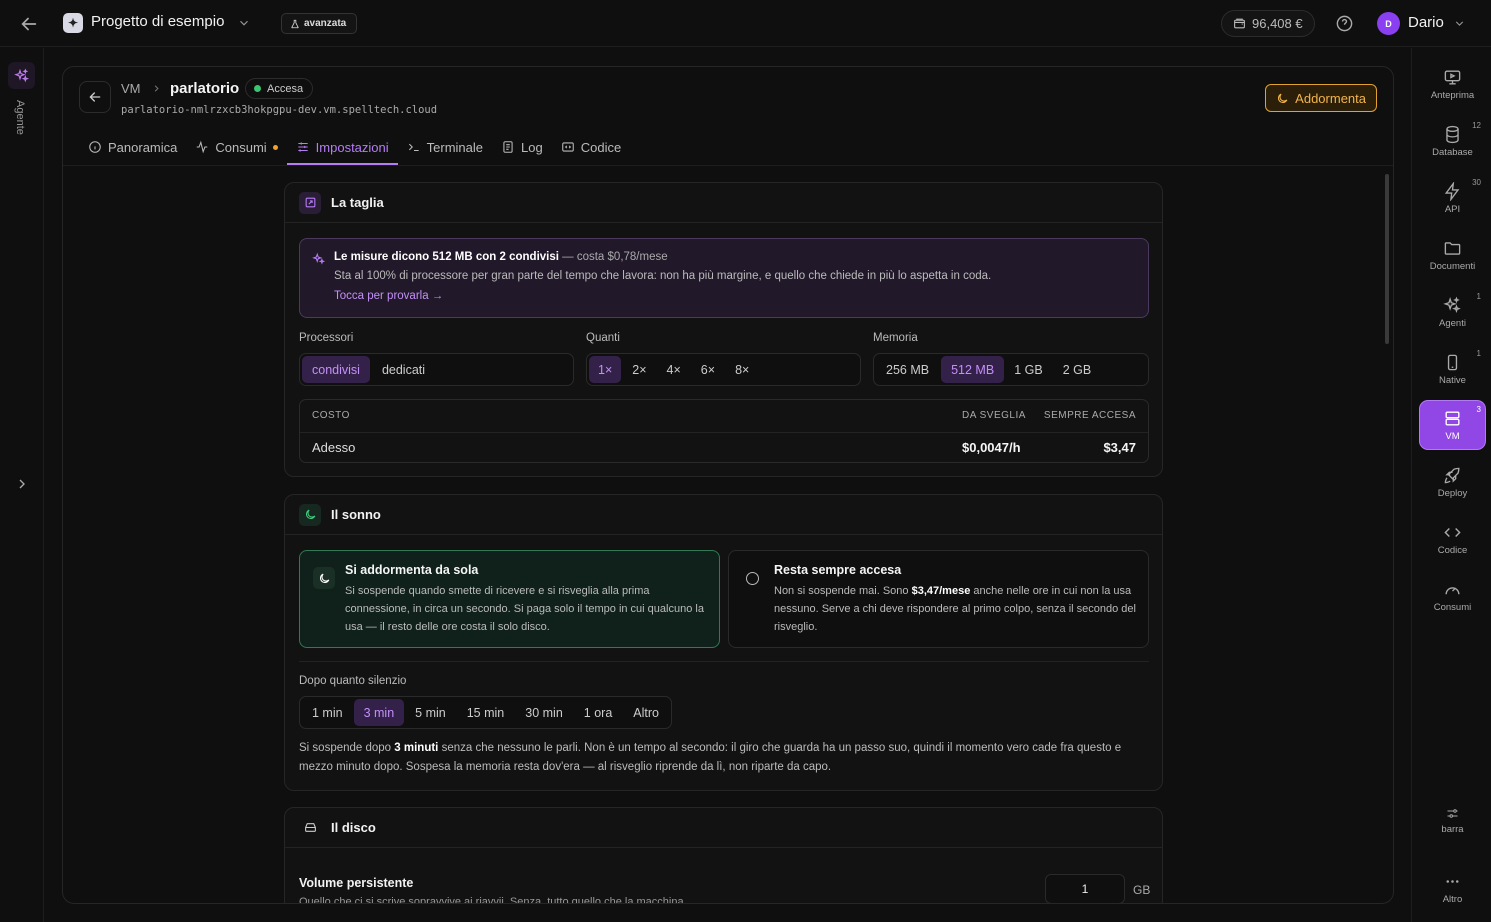 This screenshot has height=922, width=1491. What do you see at coordinates (1387, 259) in the screenshot?
I see `scrollbar-thumb` at bounding box center [1387, 259].